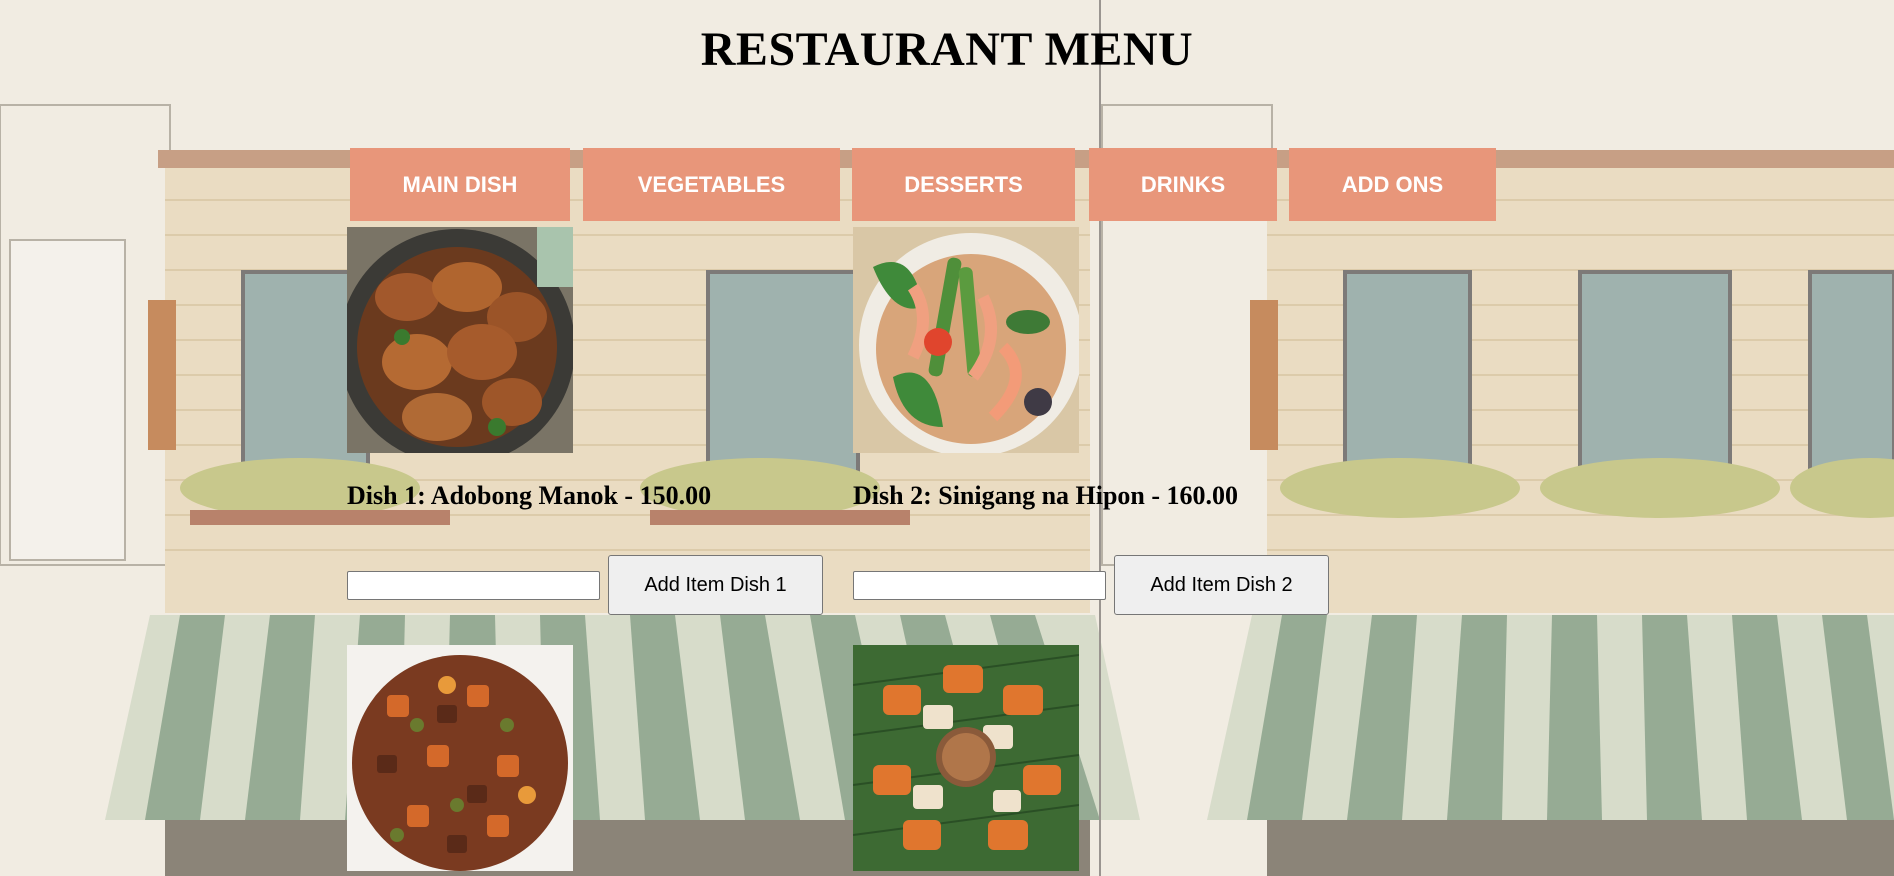 The width and height of the screenshot is (1894, 876). Describe the element at coordinates (460, 758) in the screenshot. I see `menudo-photo` at that location.